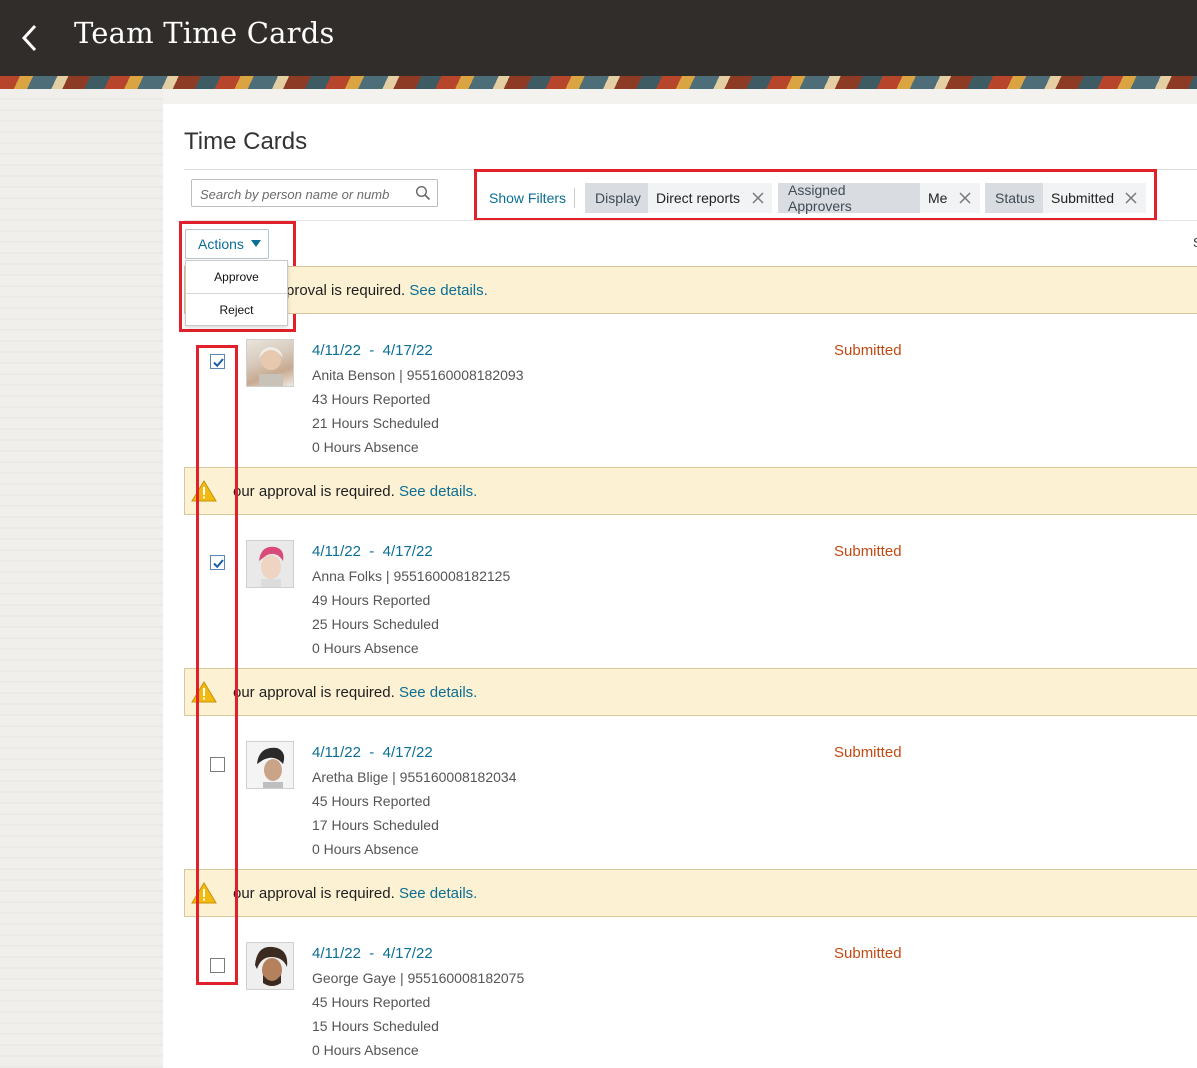  I want to click on approval-alert: proval is required. See details., so click(690, 290).